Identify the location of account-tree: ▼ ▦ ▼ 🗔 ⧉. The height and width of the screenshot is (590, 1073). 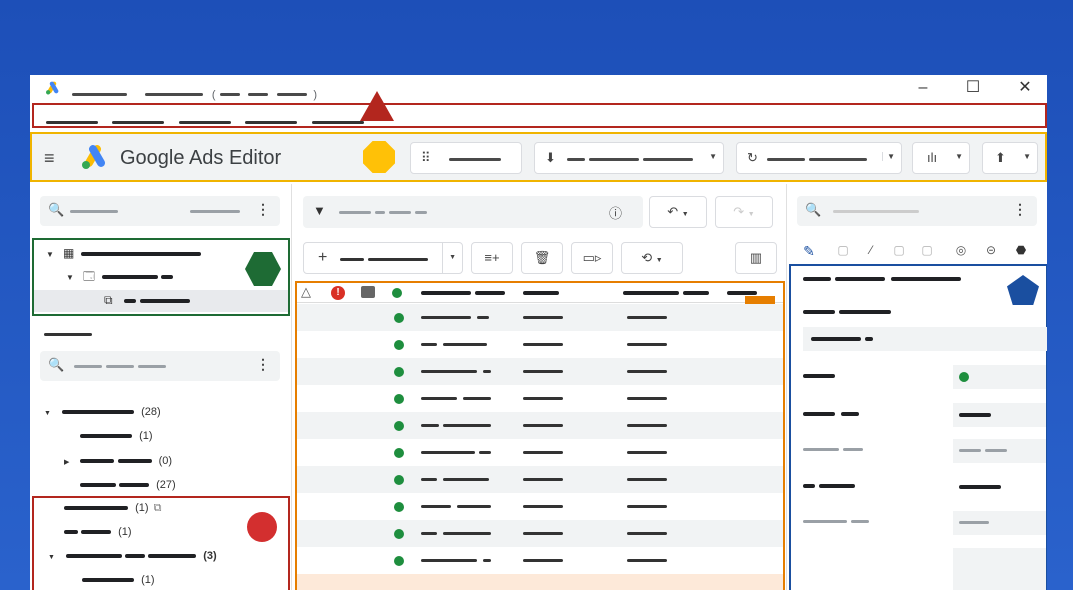
(161, 277).